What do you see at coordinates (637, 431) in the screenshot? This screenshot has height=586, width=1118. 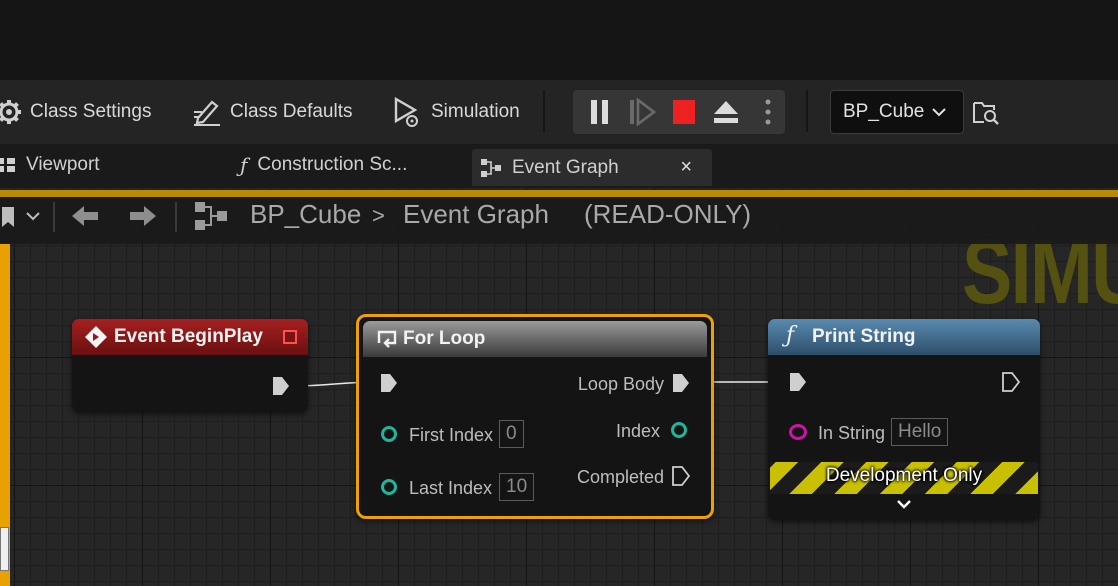 I see `index-label: Index` at bounding box center [637, 431].